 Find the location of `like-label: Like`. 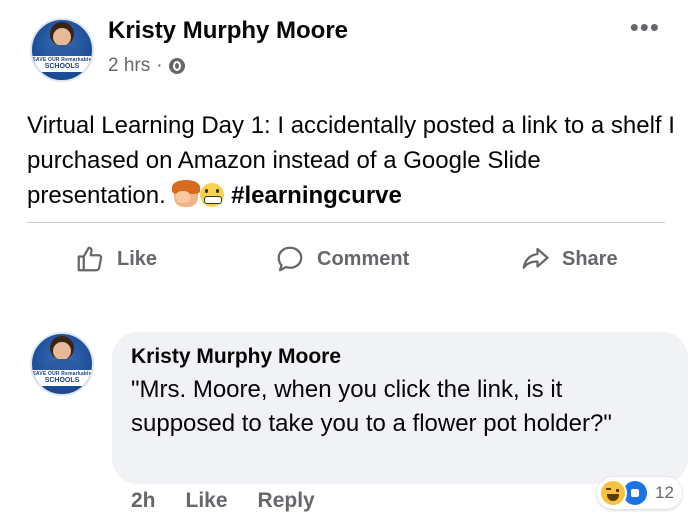

like-label: Like is located at coordinates (137, 258).